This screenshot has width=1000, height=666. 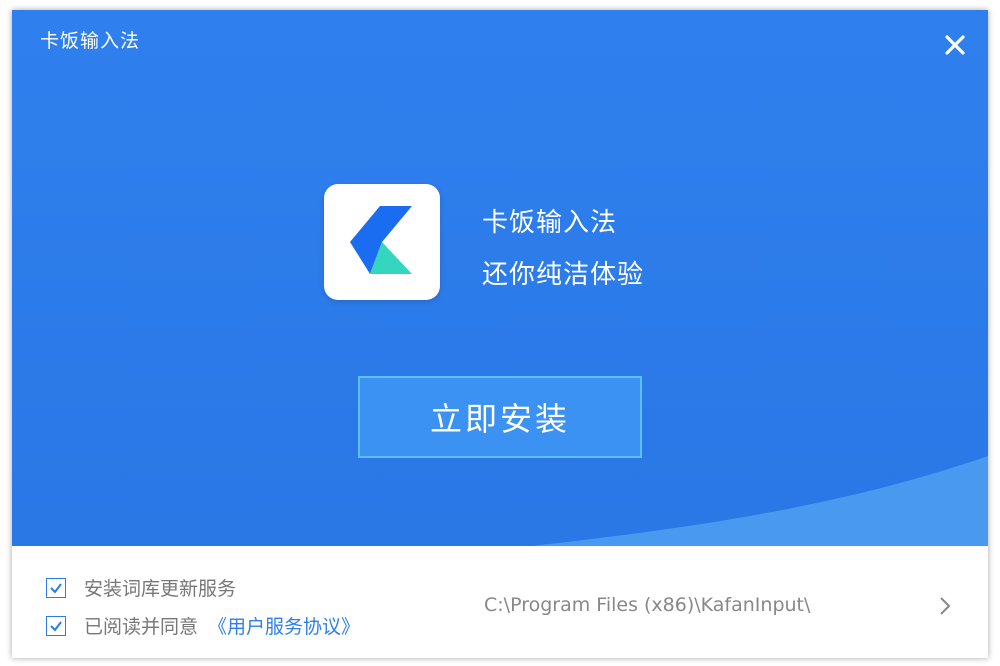 I want to click on chevron-right-icon, so click(x=945, y=606).